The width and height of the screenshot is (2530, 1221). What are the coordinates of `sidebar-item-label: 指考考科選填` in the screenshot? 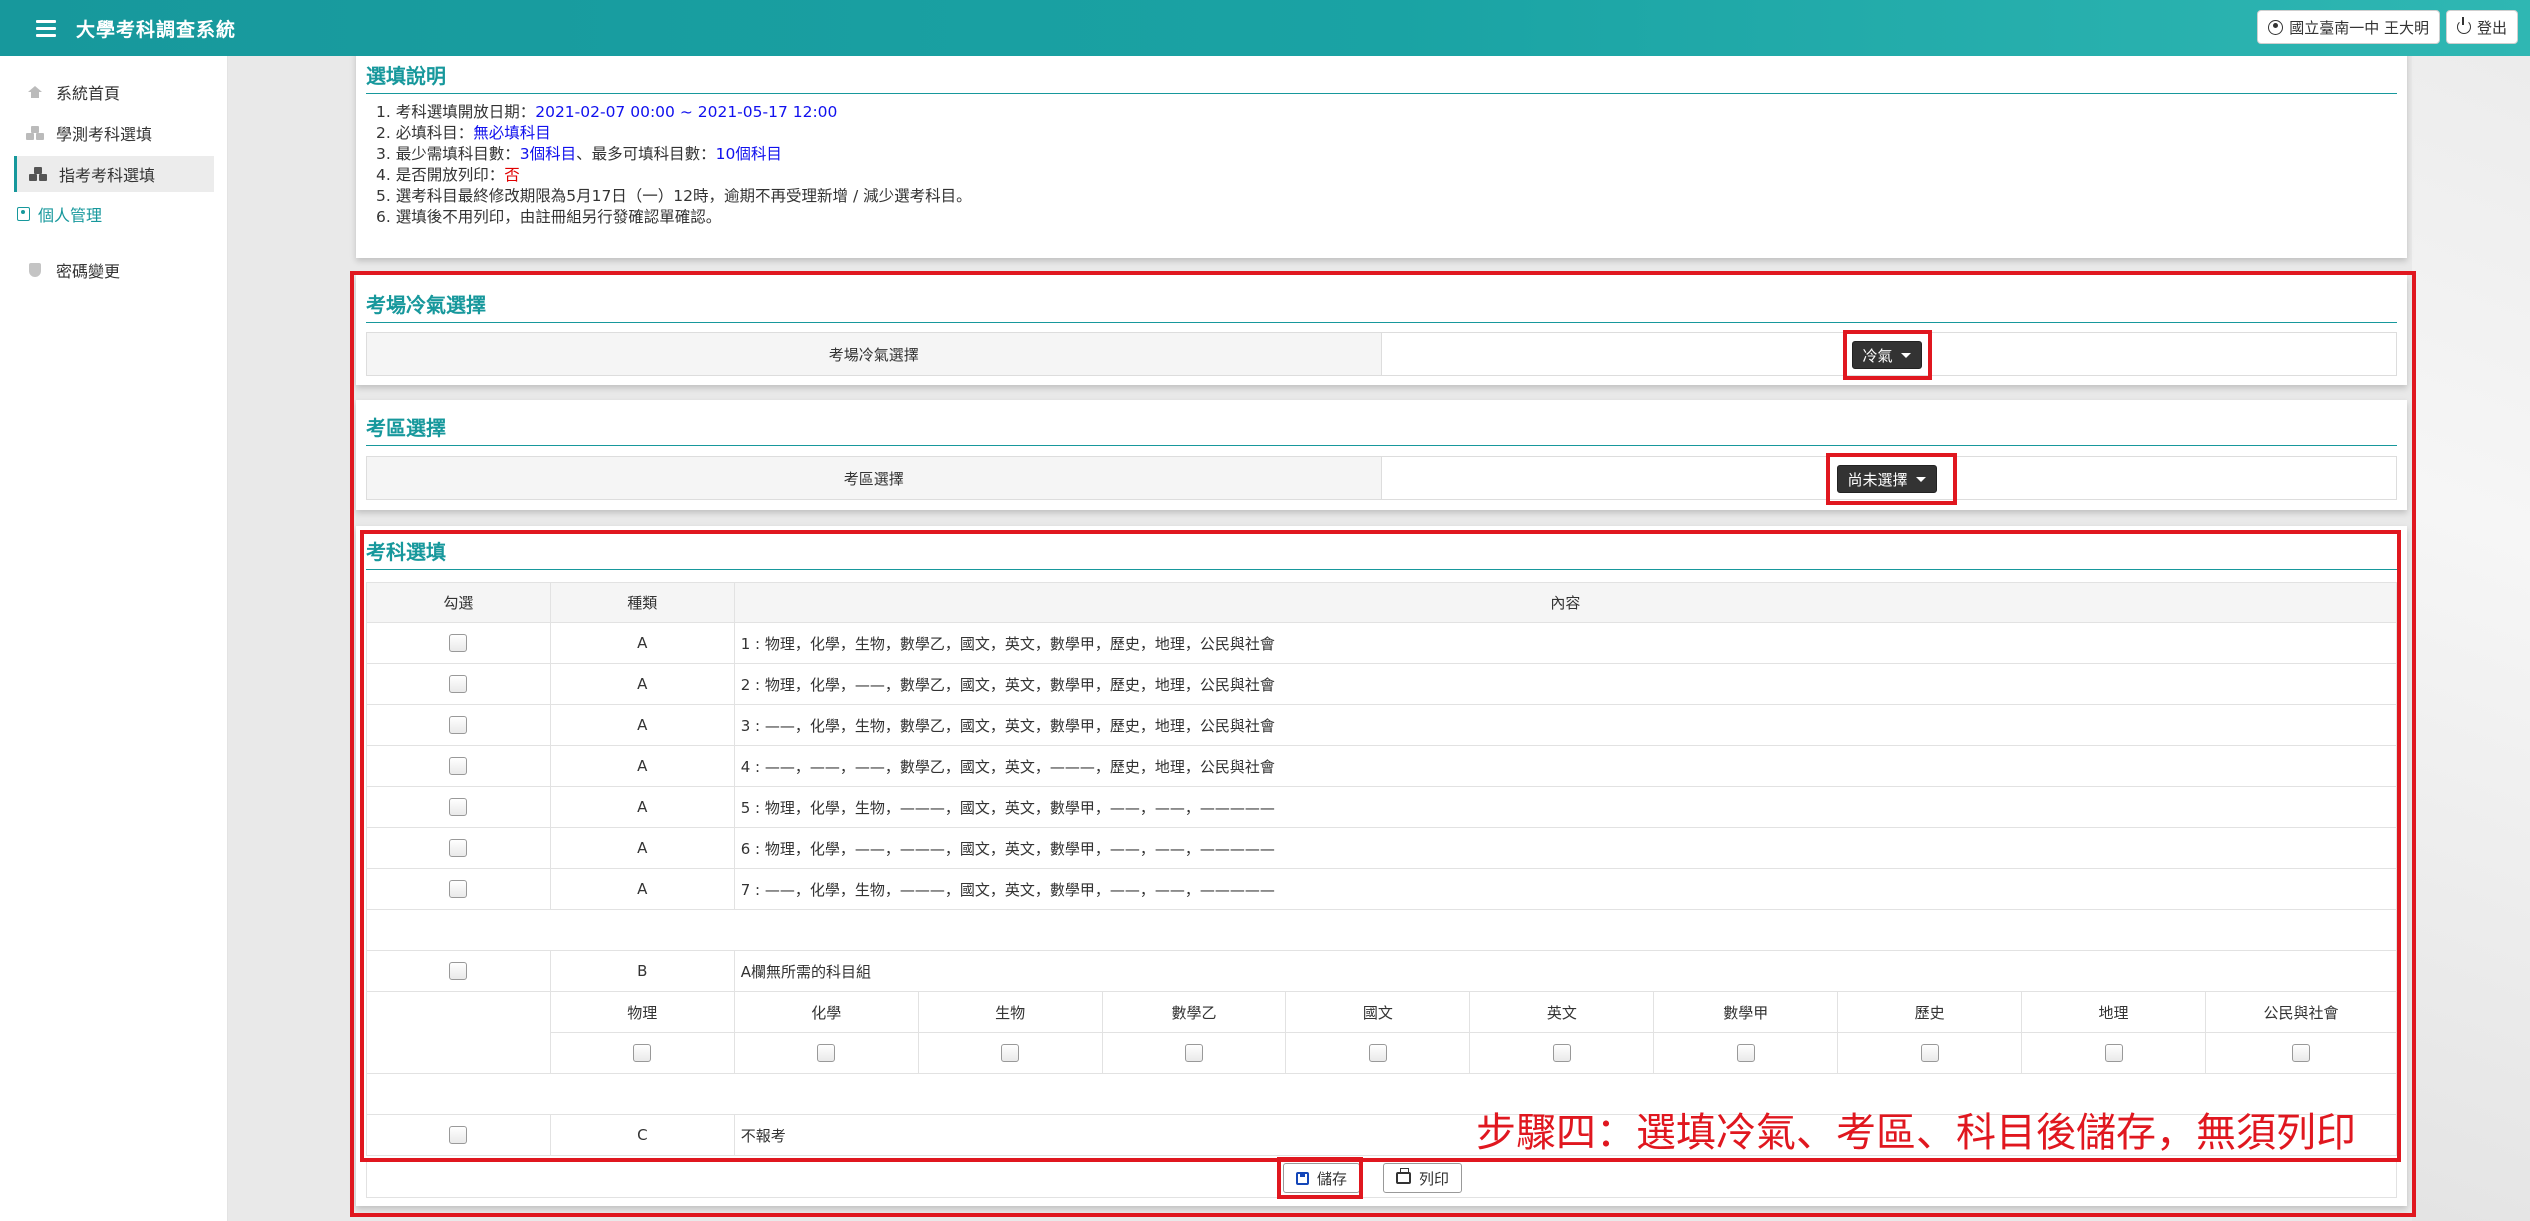 It's located at (107, 175).